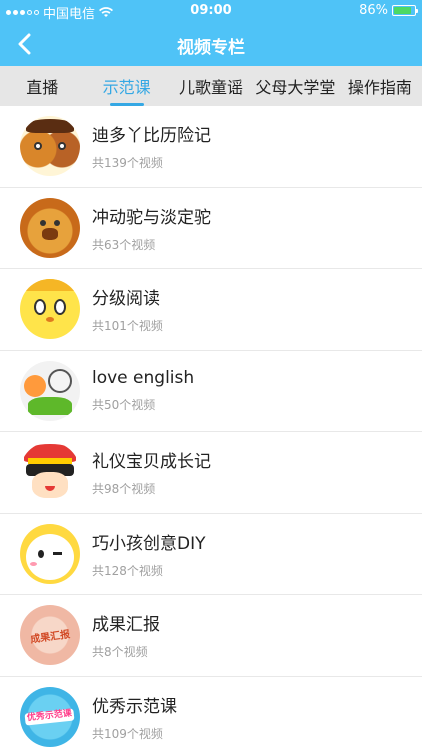 Image resolution: width=422 pixels, height=750 pixels. What do you see at coordinates (127, 326) in the screenshot?
I see `item-count: 共101个视频` at bounding box center [127, 326].